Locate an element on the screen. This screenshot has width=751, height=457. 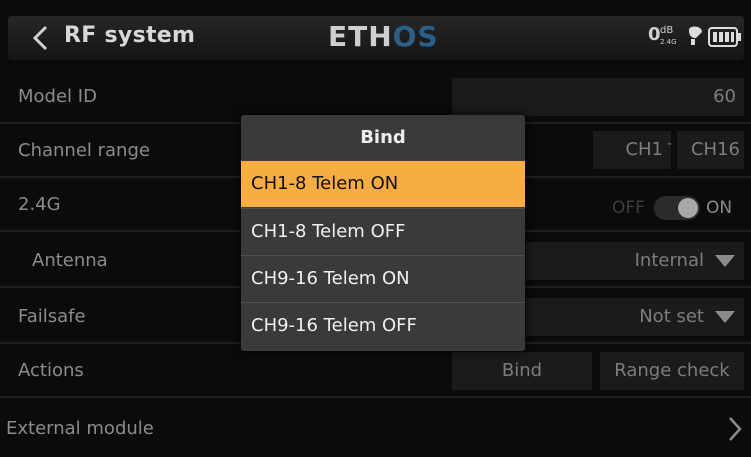
page-title: RF system is located at coordinates (130, 35).